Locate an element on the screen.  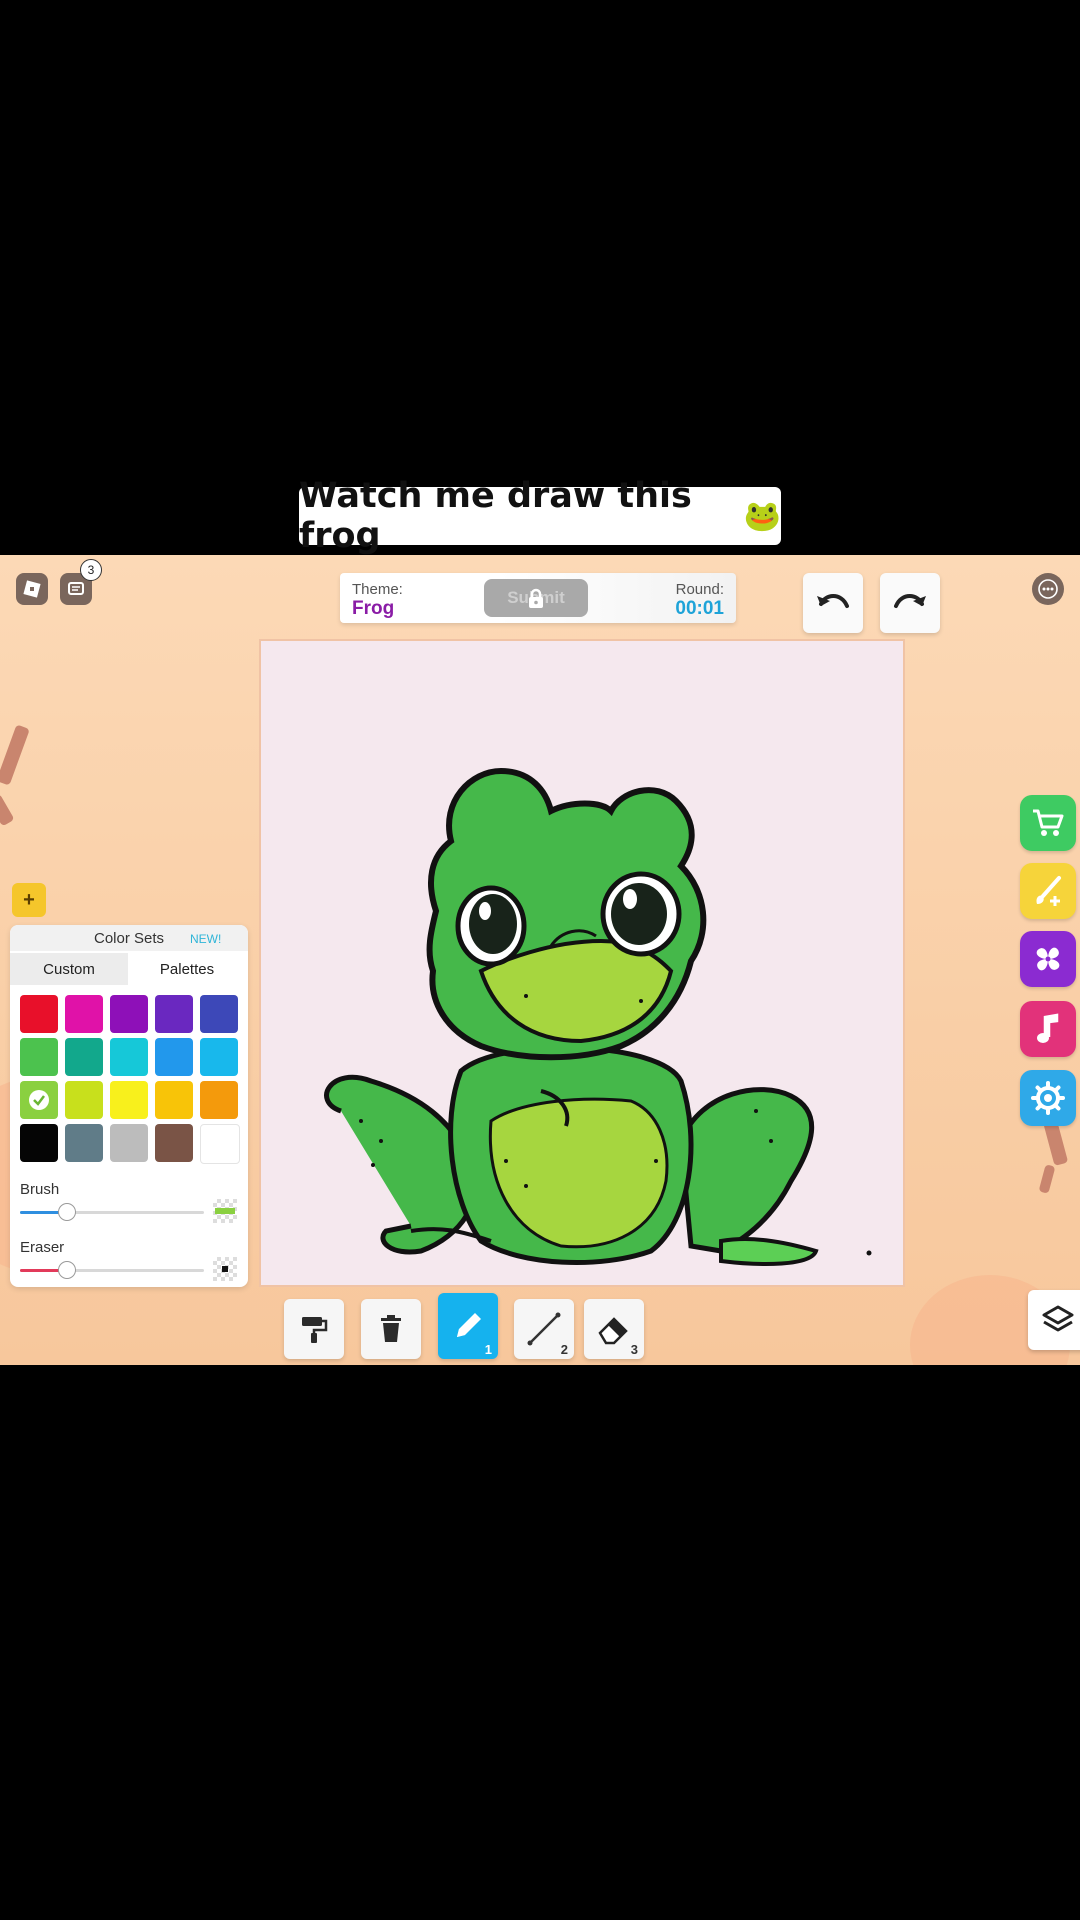
add-color-button: + is located at coordinates (29, 900).